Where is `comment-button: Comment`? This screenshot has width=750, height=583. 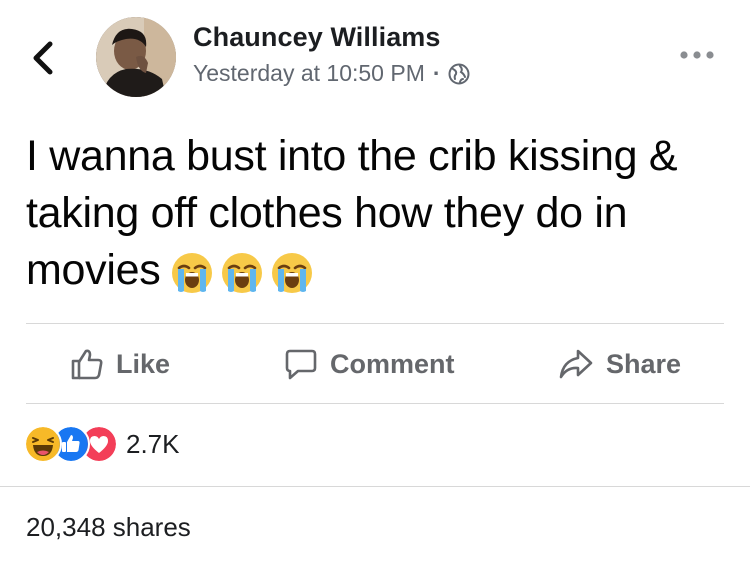 comment-button: Comment is located at coordinates (369, 364).